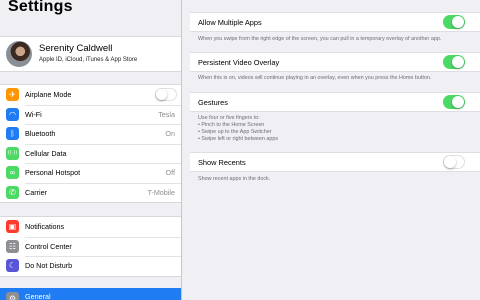 This screenshot has height=300, width=480. Describe the element at coordinates (45, 227) in the screenshot. I see `sidebar-item-label: Notifications` at that location.